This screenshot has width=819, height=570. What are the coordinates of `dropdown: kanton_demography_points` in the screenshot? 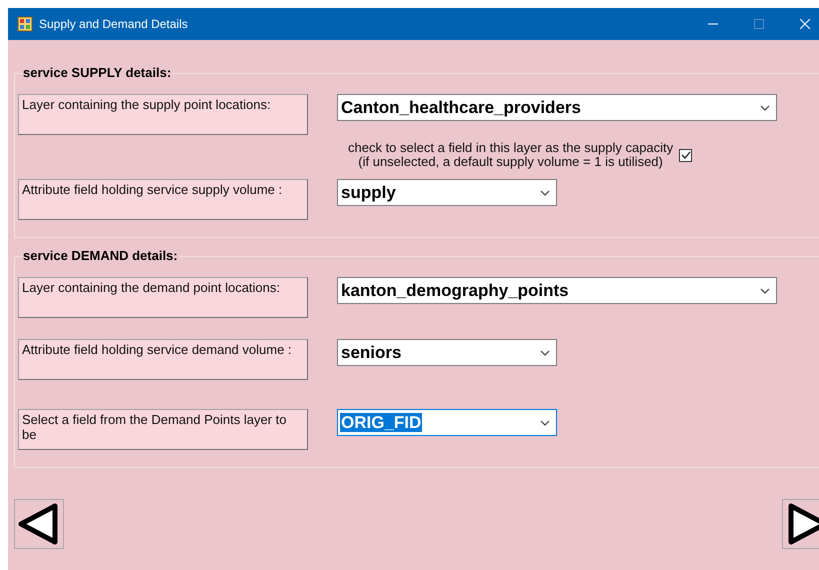 It's located at (557, 290).